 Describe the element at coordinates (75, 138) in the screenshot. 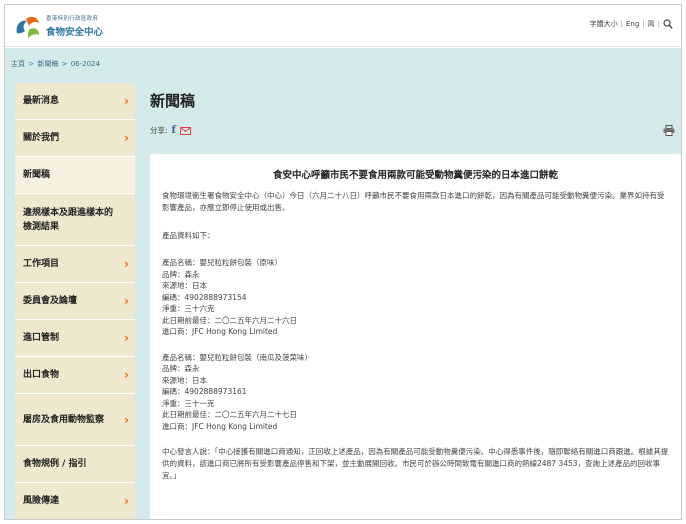

I see `sidebar-item-about-us: 關於我們 ›` at that location.